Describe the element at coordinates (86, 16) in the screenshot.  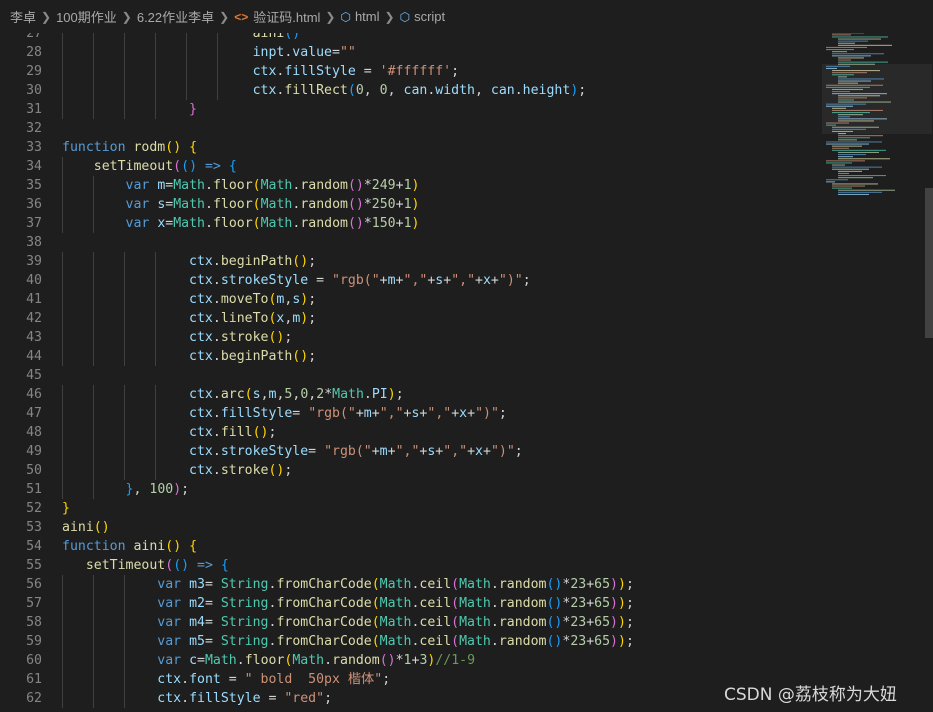
I see `breadcrumb-item-folder-2: 100期作业` at that location.